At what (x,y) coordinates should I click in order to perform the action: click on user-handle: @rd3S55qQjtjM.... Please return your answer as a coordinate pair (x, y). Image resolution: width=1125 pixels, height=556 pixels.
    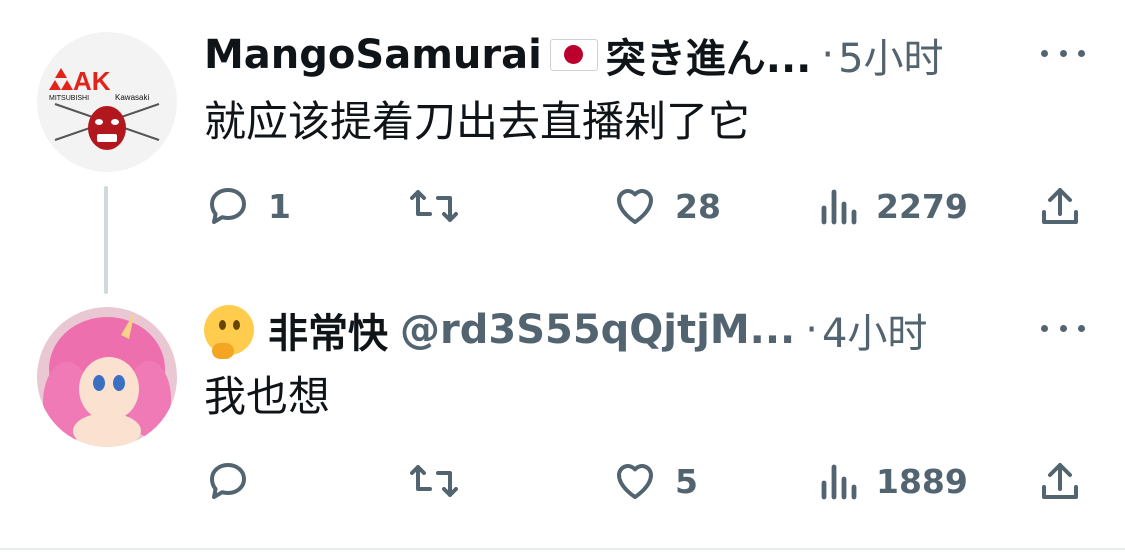
    Looking at the image, I should click on (597, 330).